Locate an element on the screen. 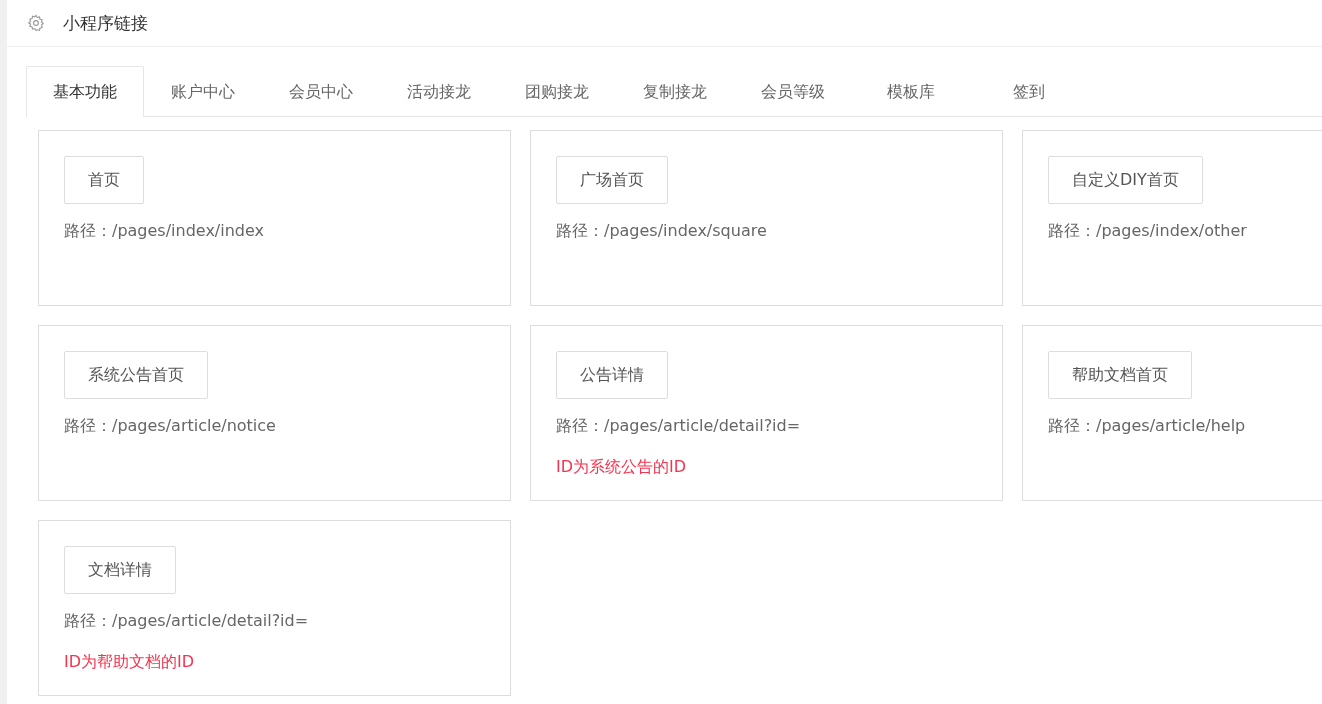 The width and height of the screenshot is (1322, 704). tab: 模板库 is located at coordinates (911, 91).